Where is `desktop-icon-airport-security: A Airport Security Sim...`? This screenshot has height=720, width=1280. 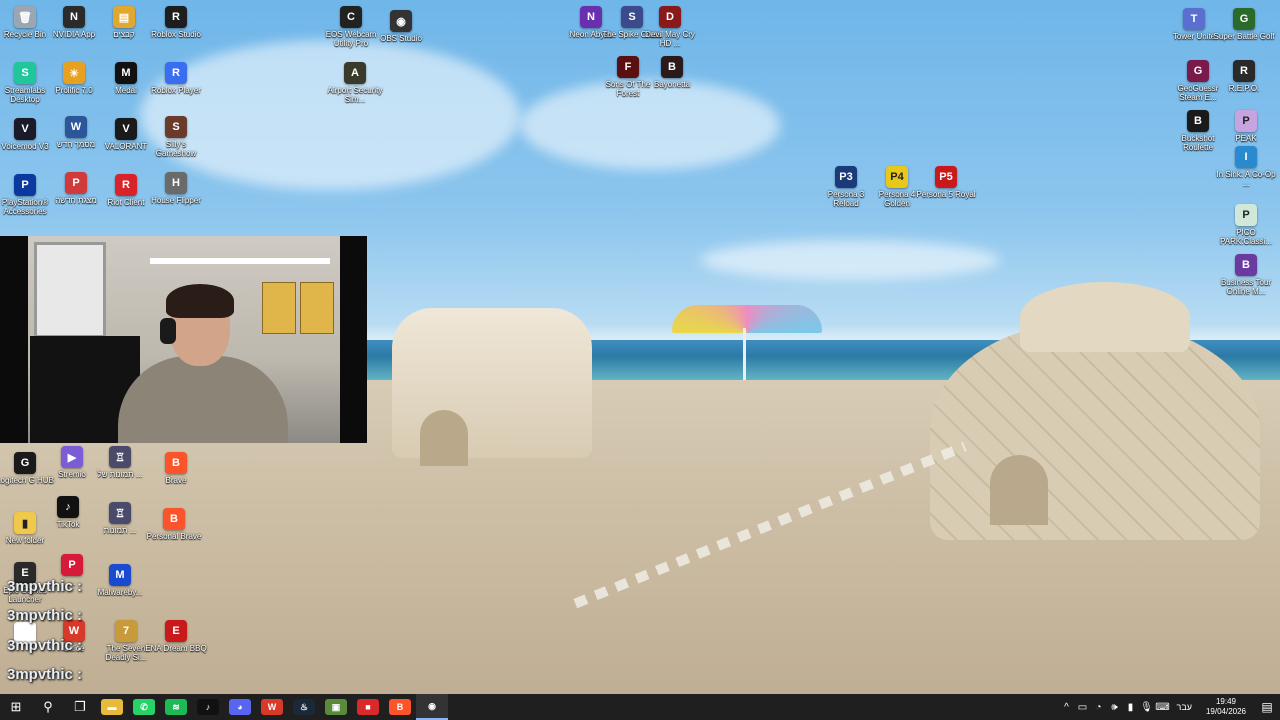 desktop-icon-airport-security: A Airport Security Sim... is located at coordinates (355, 83).